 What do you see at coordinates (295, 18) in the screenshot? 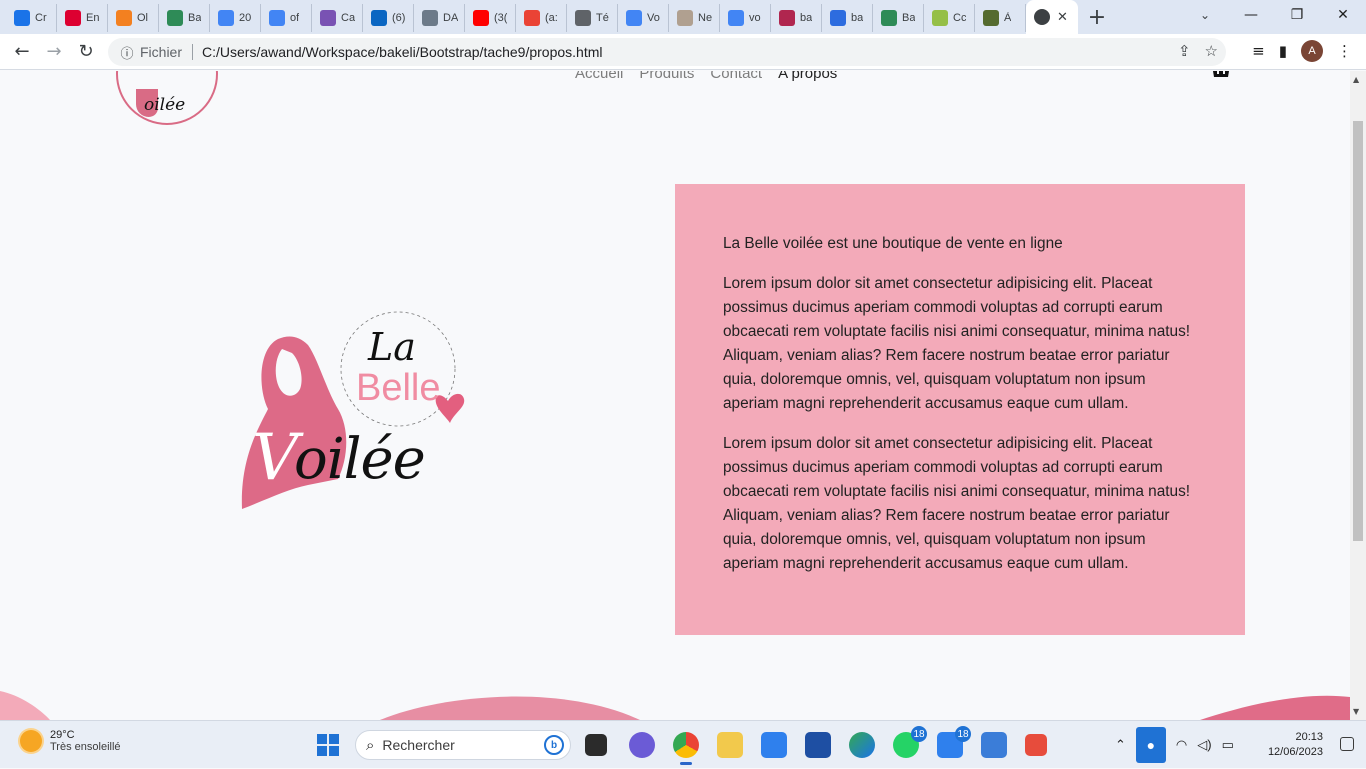
I see `tab-title: of` at bounding box center [295, 18].